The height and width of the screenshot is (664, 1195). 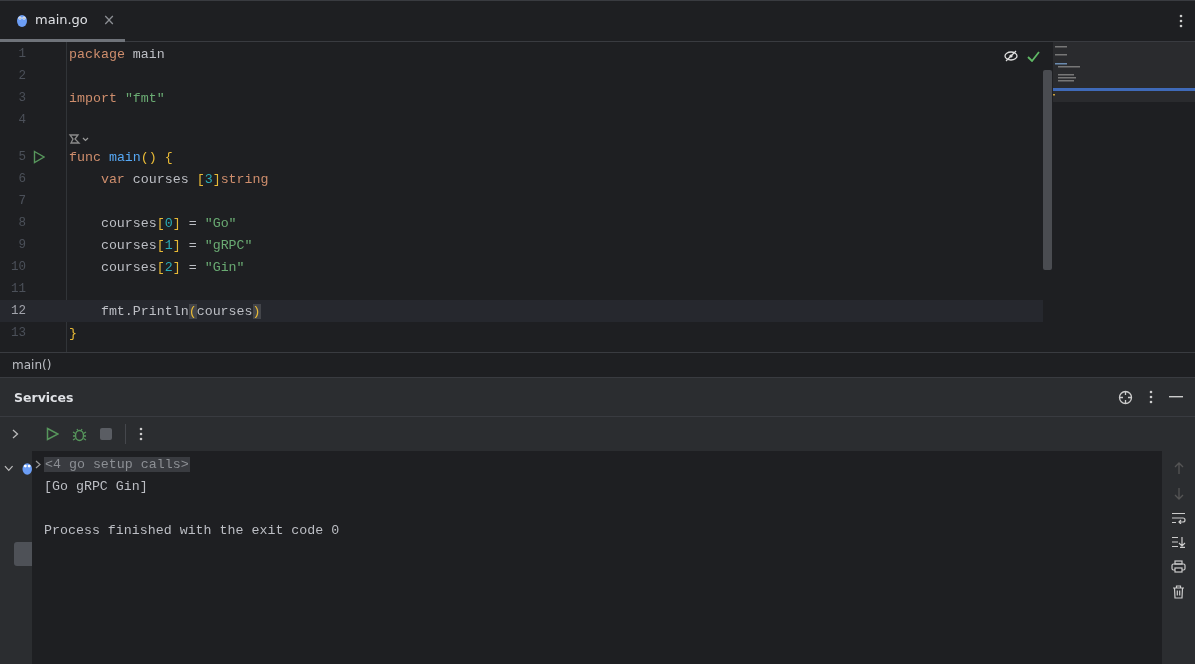 What do you see at coordinates (180, 311) in the screenshot?
I see `code-line: fmt.Println(courses)` at bounding box center [180, 311].